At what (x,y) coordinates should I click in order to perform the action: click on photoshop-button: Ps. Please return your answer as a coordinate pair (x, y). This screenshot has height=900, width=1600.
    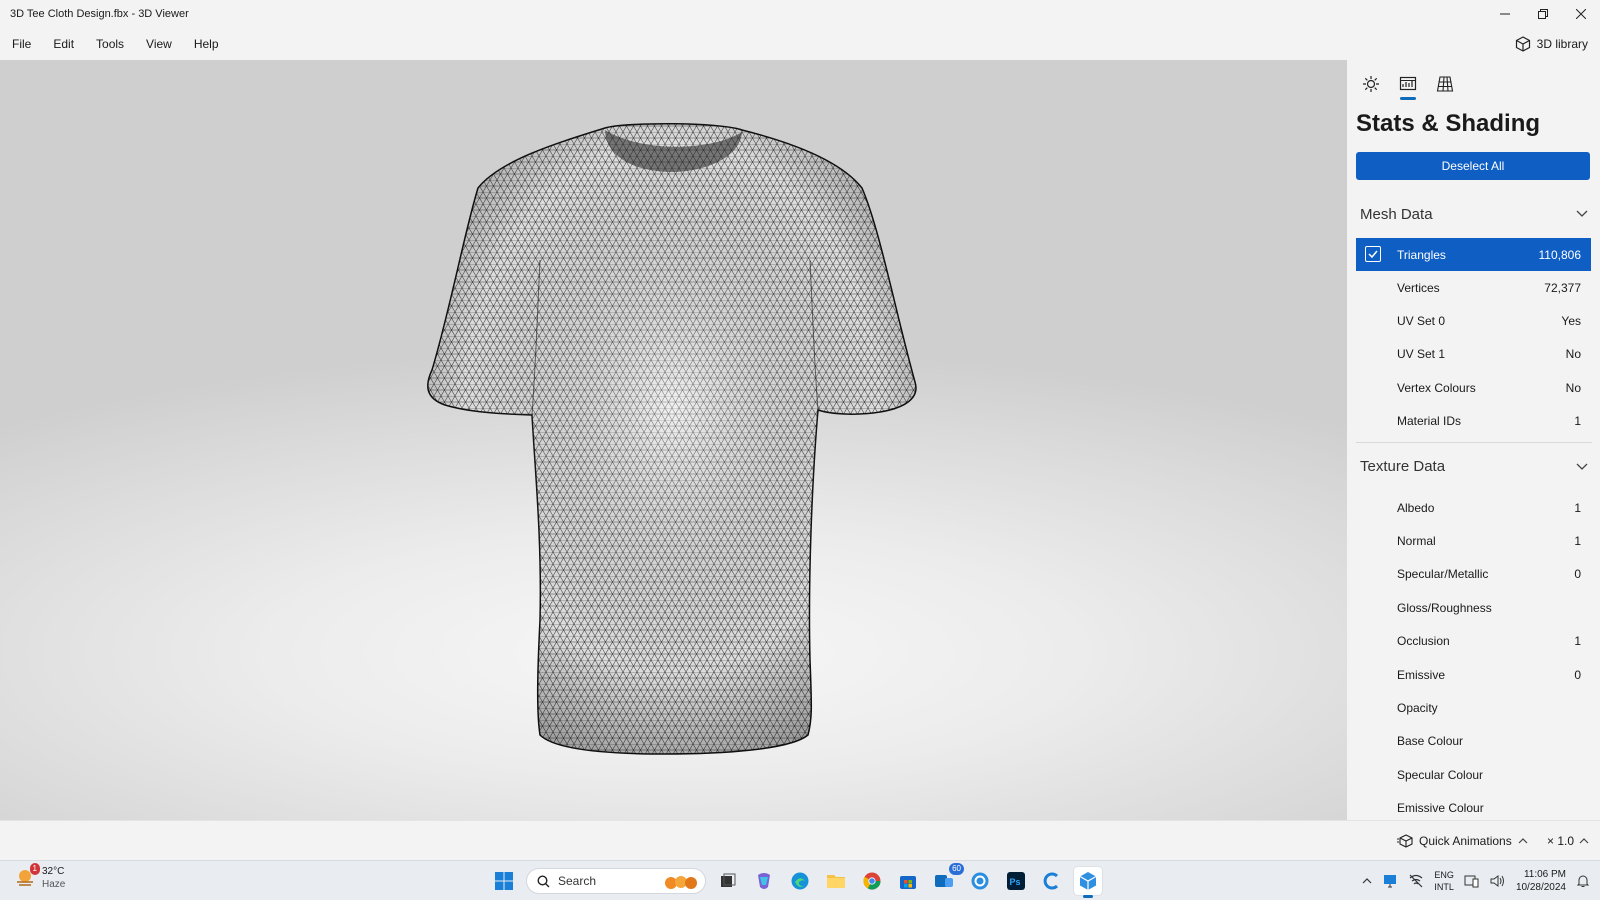
    Looking at the image, I should click on (1016, 881).